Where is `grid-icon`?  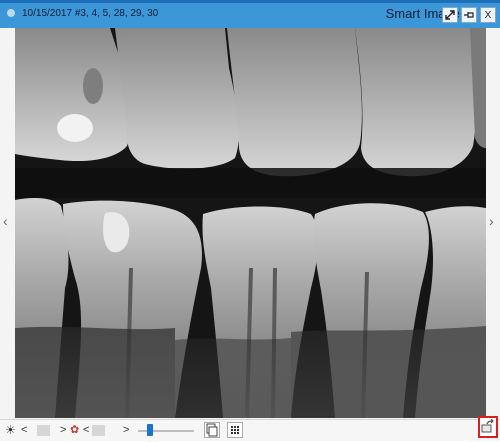
grid-icon is located at coordinates (235, 430).